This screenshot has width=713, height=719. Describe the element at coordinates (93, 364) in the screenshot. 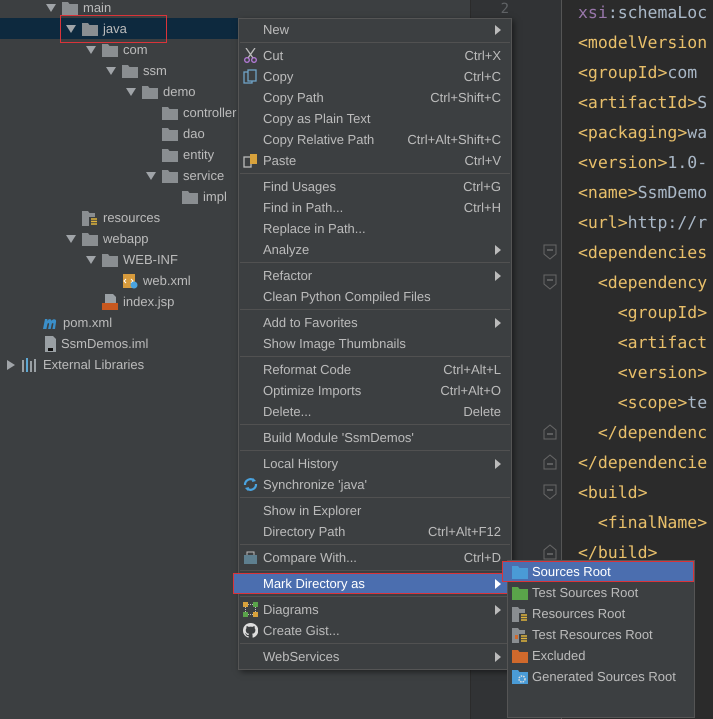

I see `tree-item-label: External Libraries` at that location.